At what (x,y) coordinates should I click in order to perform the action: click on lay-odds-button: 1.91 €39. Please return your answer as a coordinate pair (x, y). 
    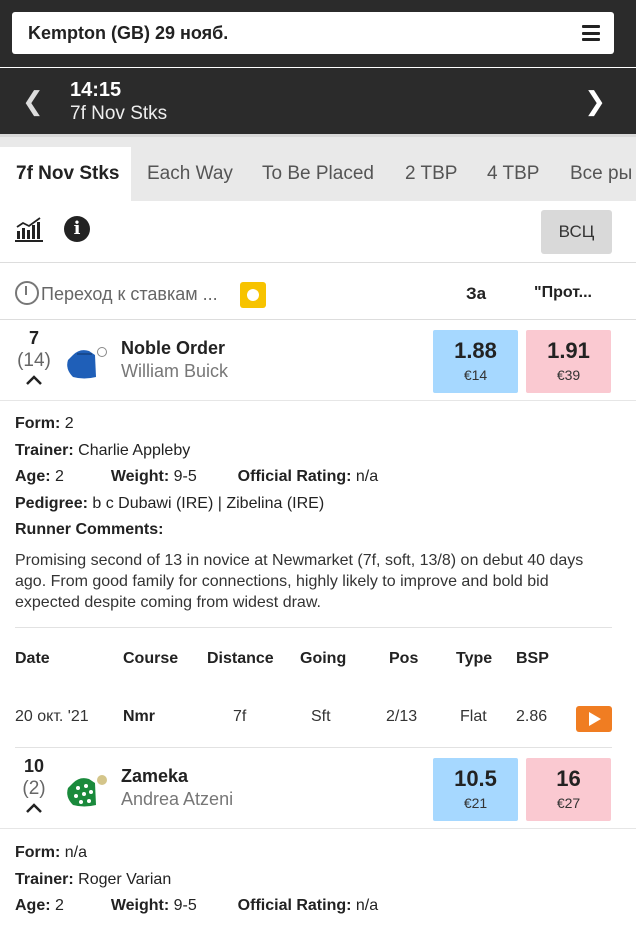
    Looking at the image, I should click on (568, 361).